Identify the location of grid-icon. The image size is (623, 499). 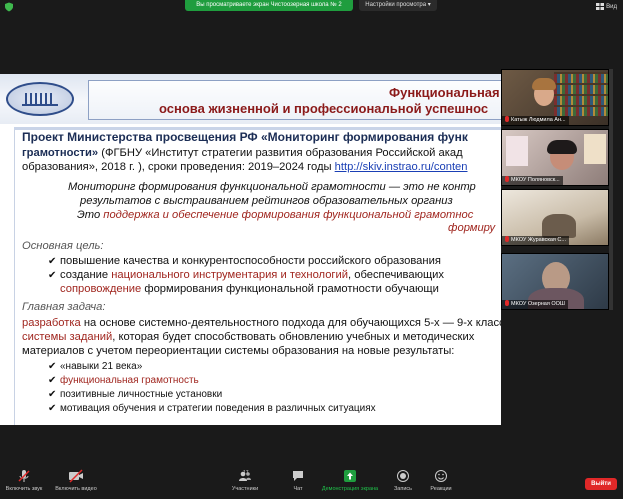
(600, 6).